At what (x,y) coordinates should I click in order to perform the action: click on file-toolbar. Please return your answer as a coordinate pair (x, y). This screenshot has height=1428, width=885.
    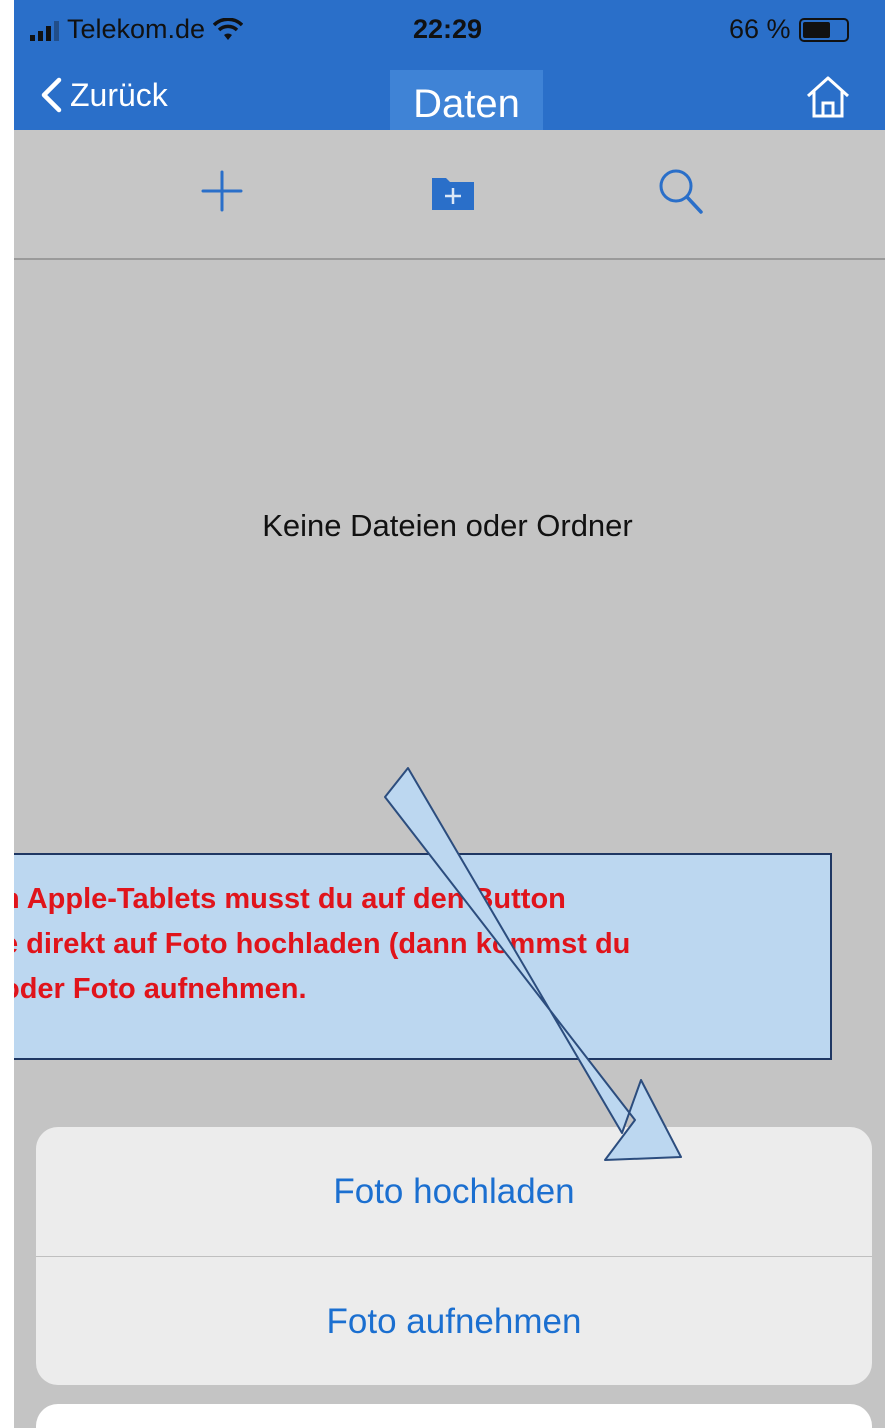
    Looking at the image, I should click on (442, 195).